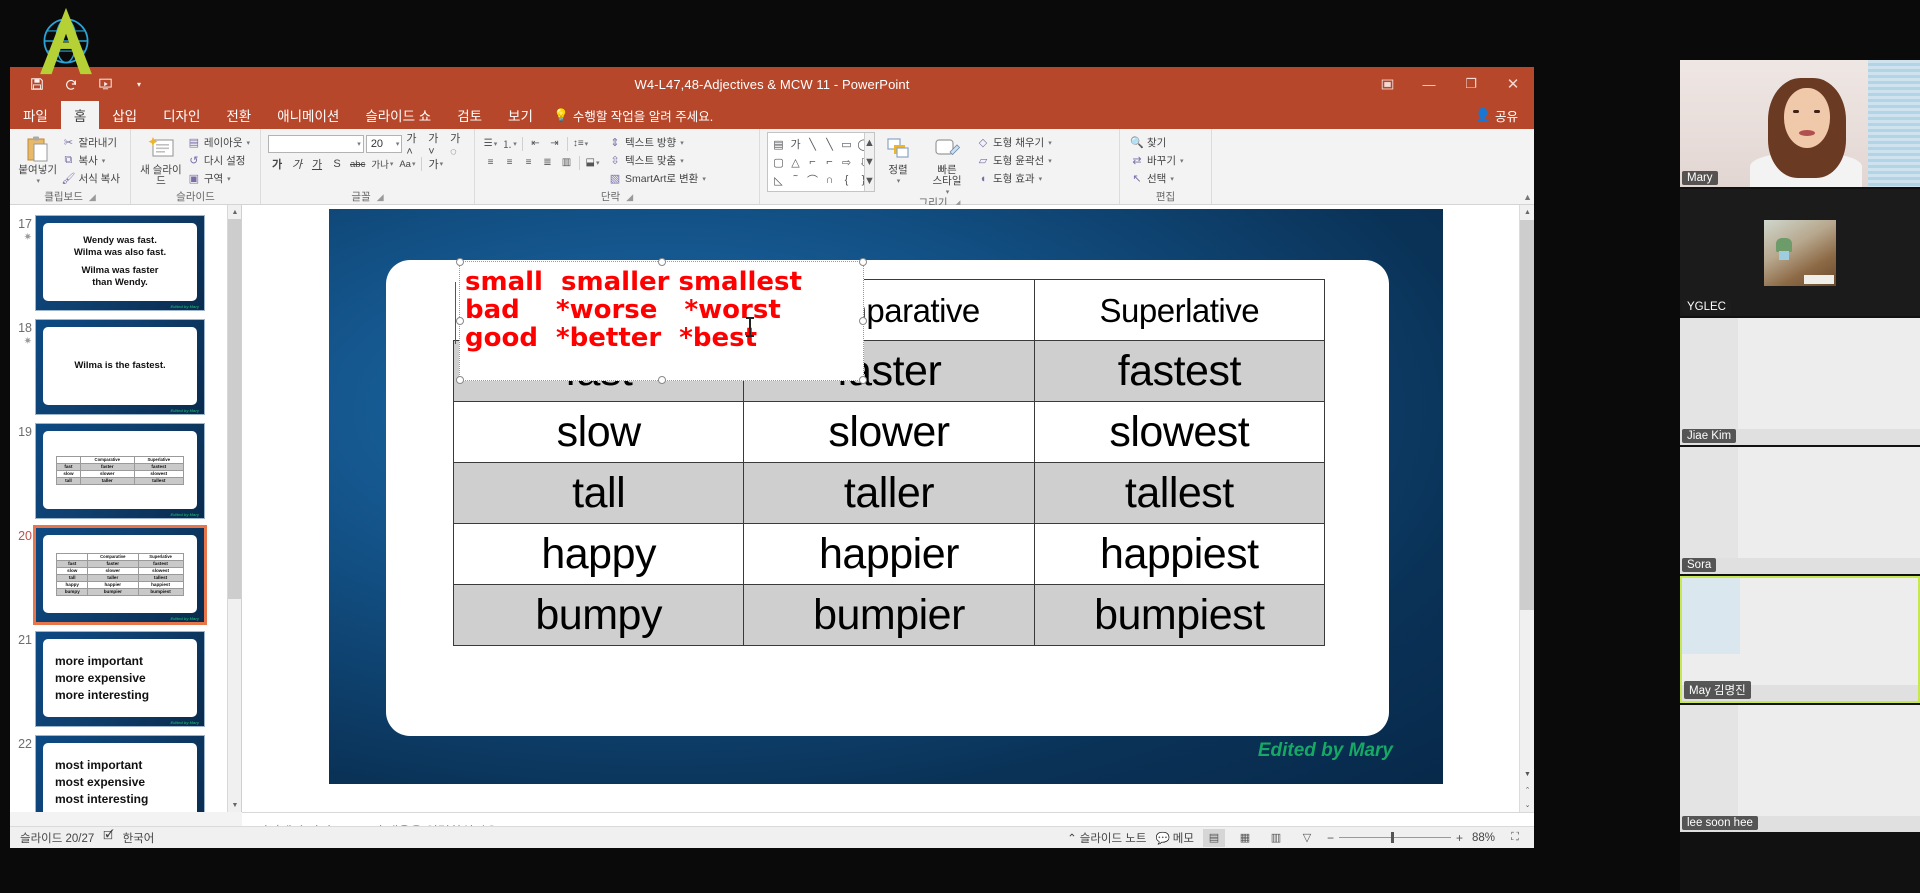  I want to click on grow-font-button: 가˄, so click(414, 145).